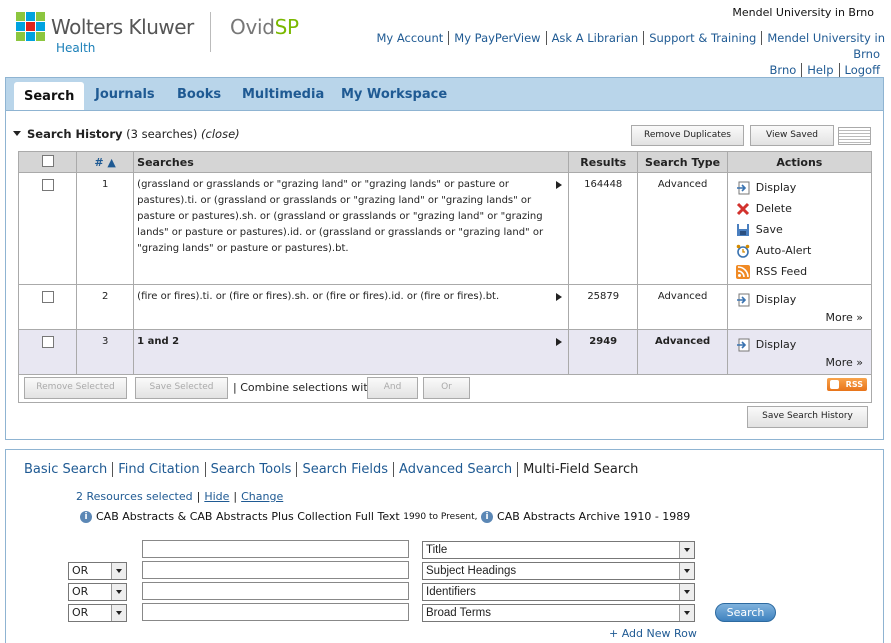 The image size is (891, 643). I want to click on help-link: Help, so click(820, 70).